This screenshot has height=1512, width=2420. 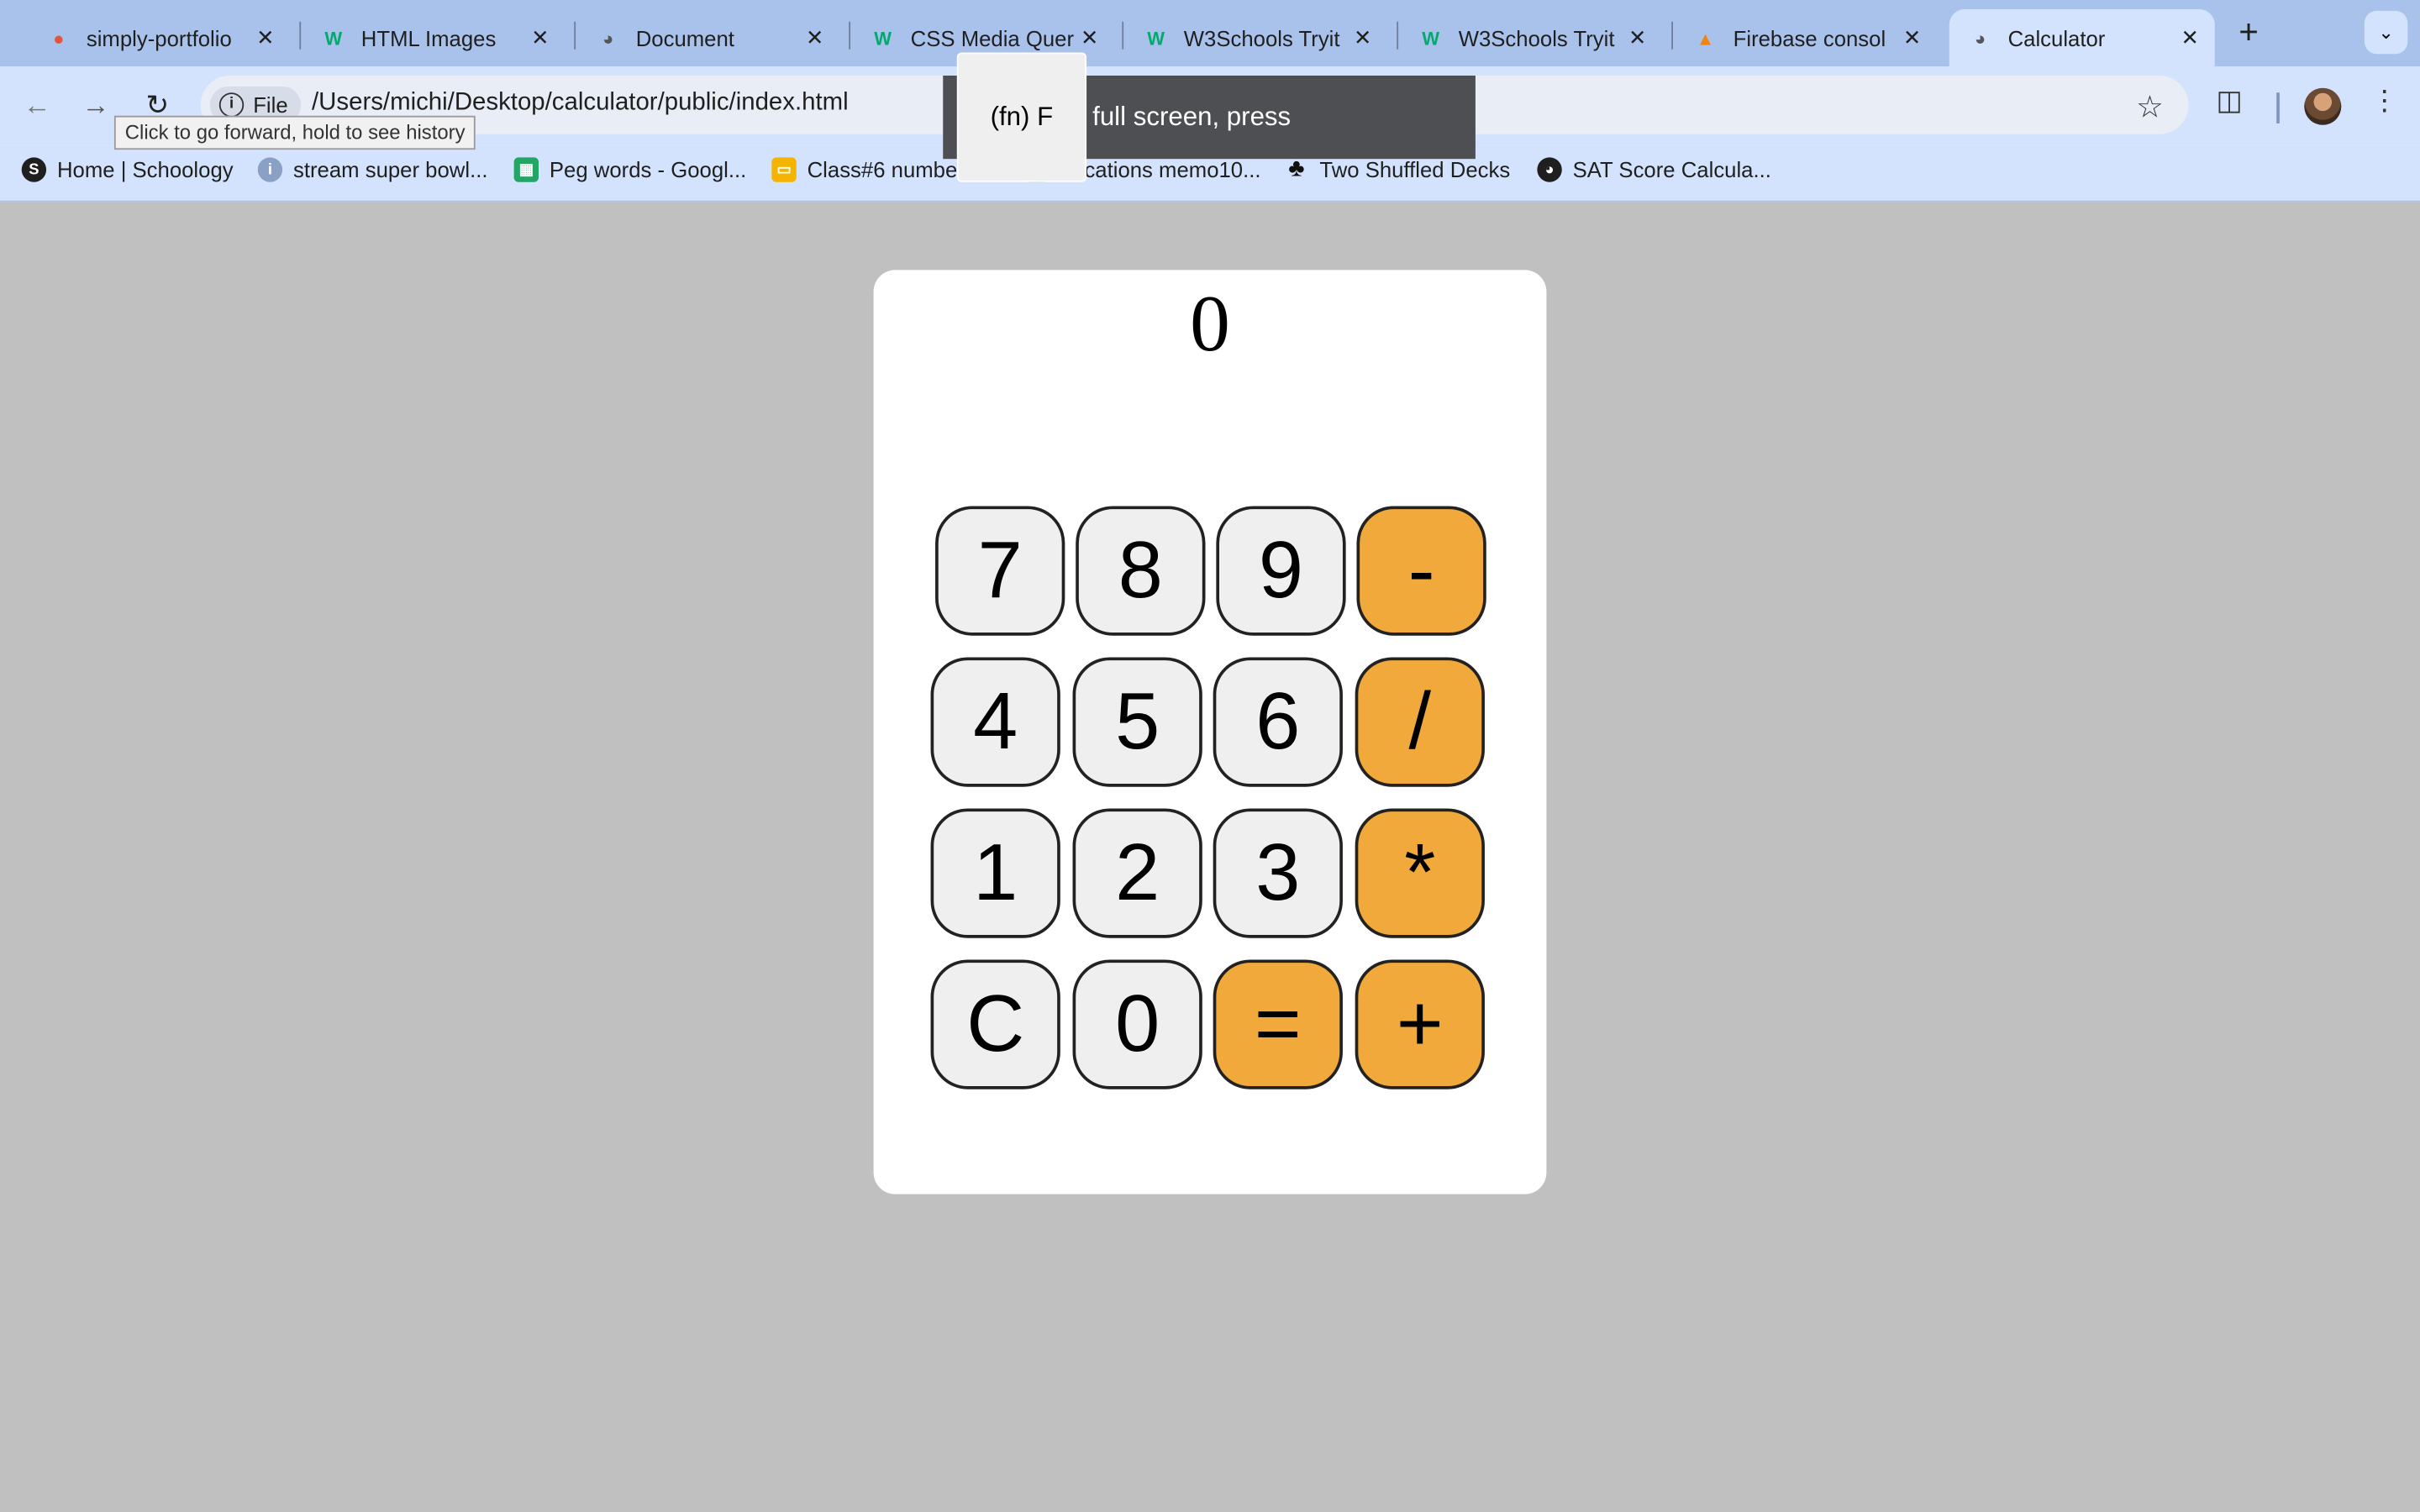 What do you see at coordinates (2230, 101) in the screenshot?
I see `extensions-icon: ◫` at bounding box center [2230, 101].